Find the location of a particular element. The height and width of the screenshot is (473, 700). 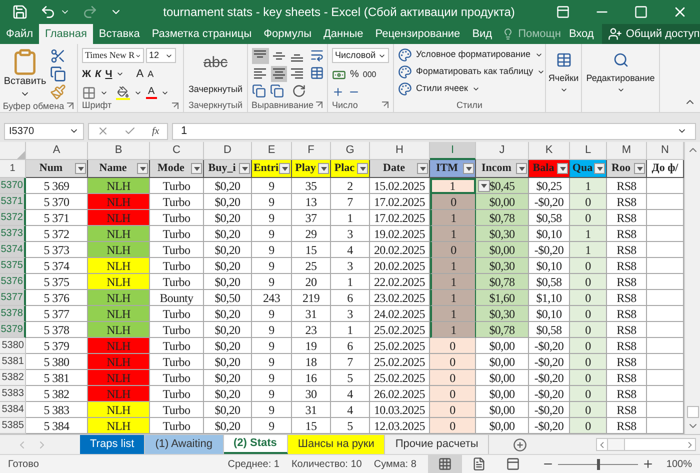

ribbon-options-icon is located at coordinates (563, 12).